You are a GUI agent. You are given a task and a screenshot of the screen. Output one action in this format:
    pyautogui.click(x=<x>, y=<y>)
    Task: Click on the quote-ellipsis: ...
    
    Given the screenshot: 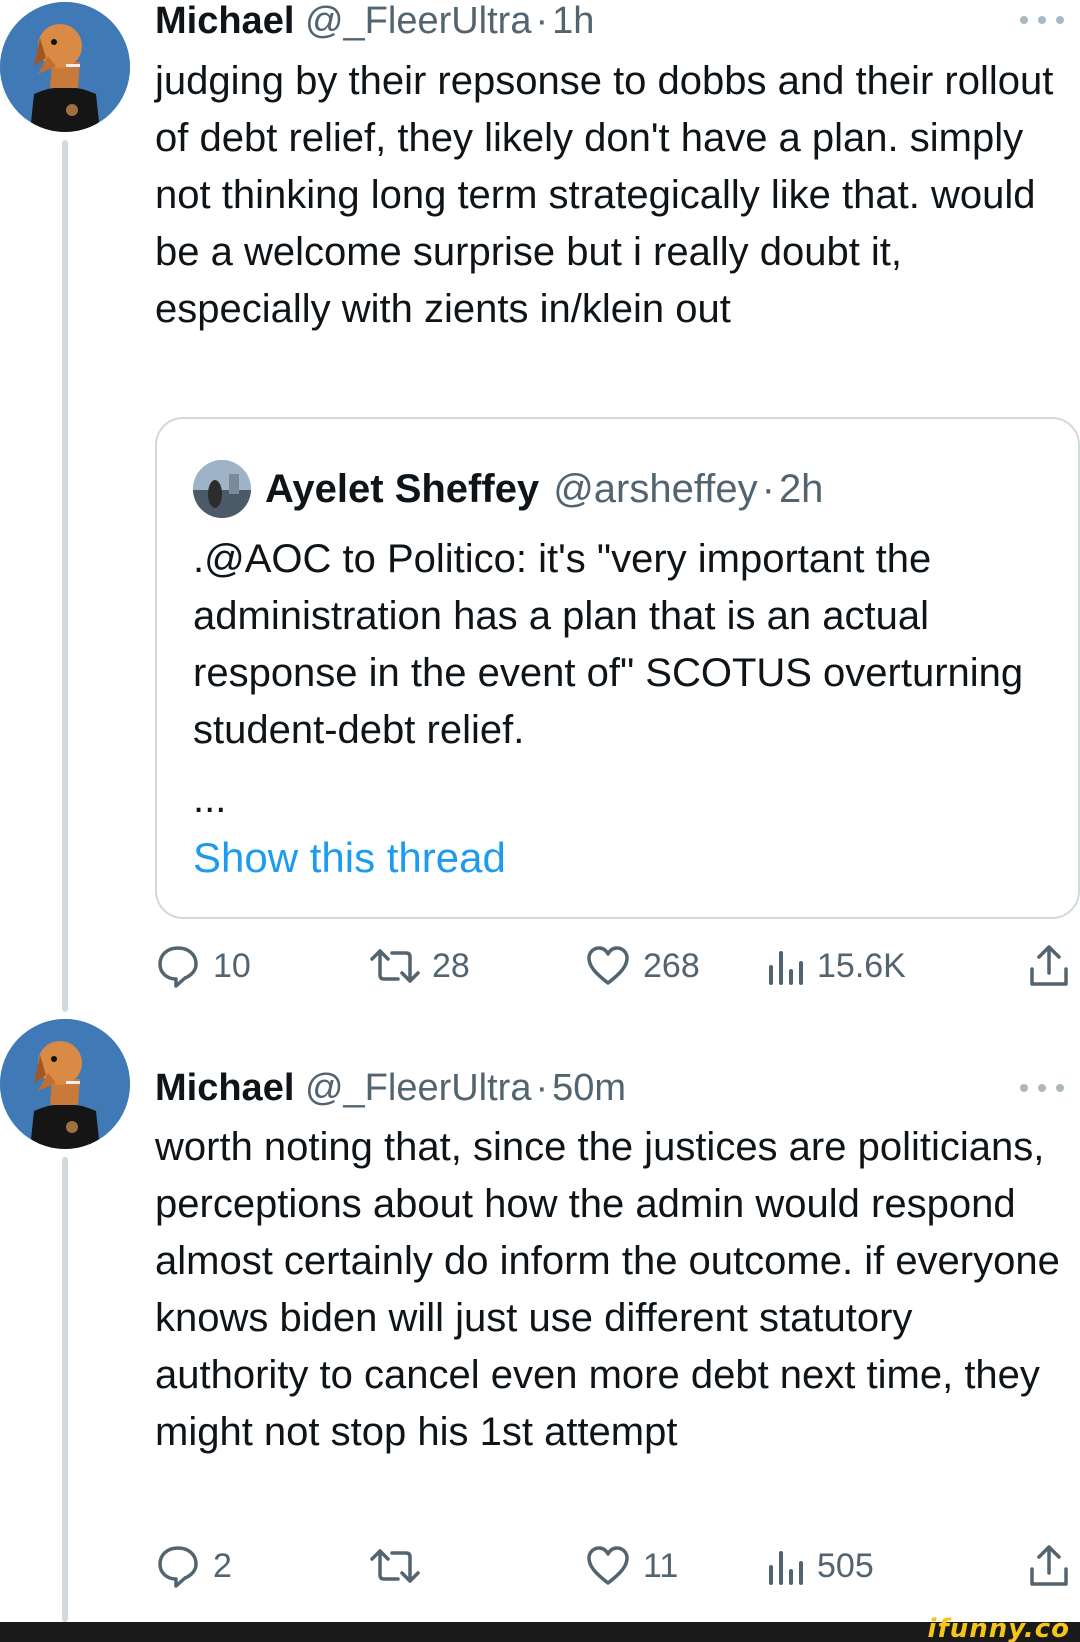 What is the action you would take?
    pyautogui.click(x=210, y=799)
    